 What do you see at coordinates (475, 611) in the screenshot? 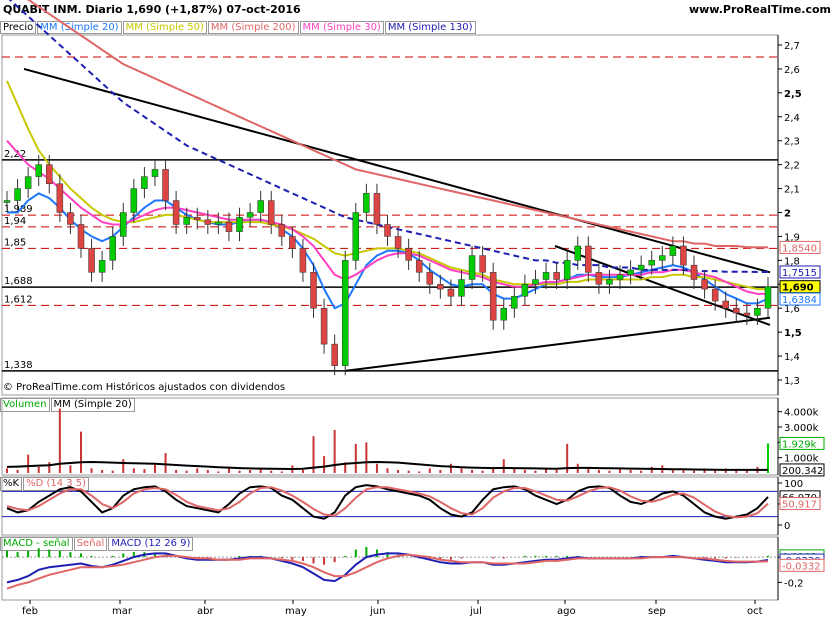
I see `month-label-jul: jul` at bounding box center [475, 611].